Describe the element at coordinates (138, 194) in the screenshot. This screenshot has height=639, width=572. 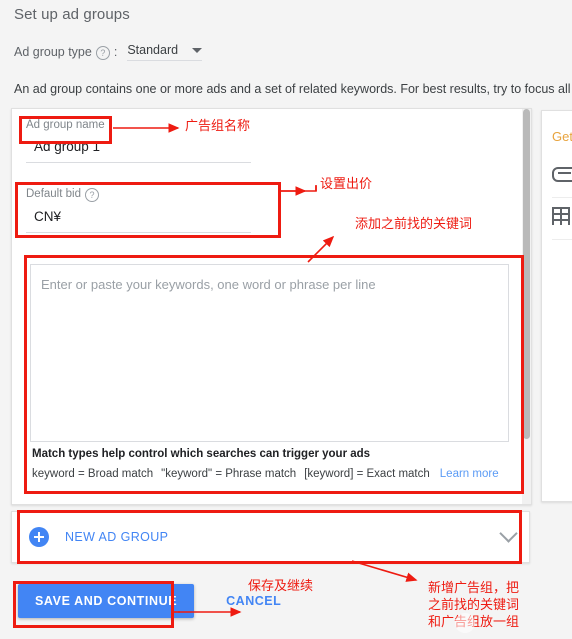
I see `default-bid-label: Default bid ?` at that location.